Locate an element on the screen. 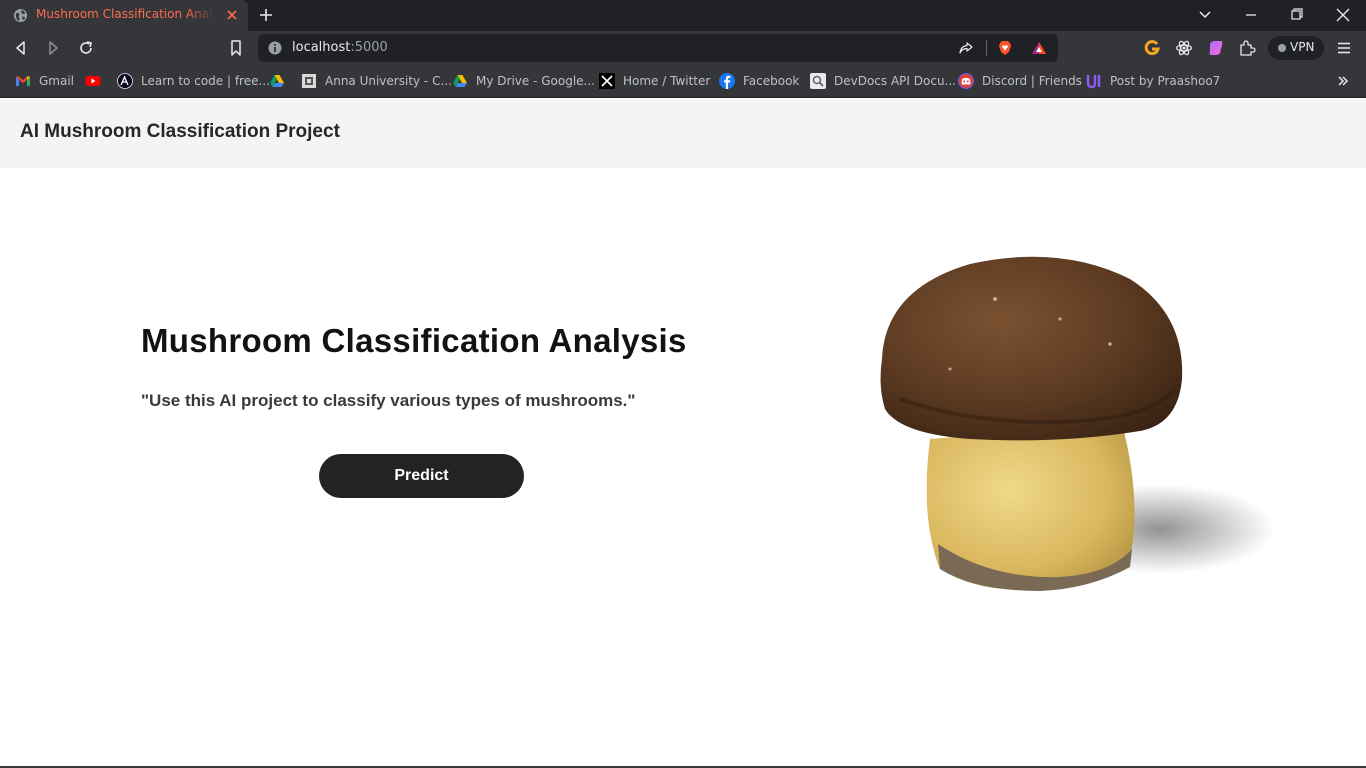 The image size is (1366, 768). vpn-button: VPN is located at coordinates (1296, 48).